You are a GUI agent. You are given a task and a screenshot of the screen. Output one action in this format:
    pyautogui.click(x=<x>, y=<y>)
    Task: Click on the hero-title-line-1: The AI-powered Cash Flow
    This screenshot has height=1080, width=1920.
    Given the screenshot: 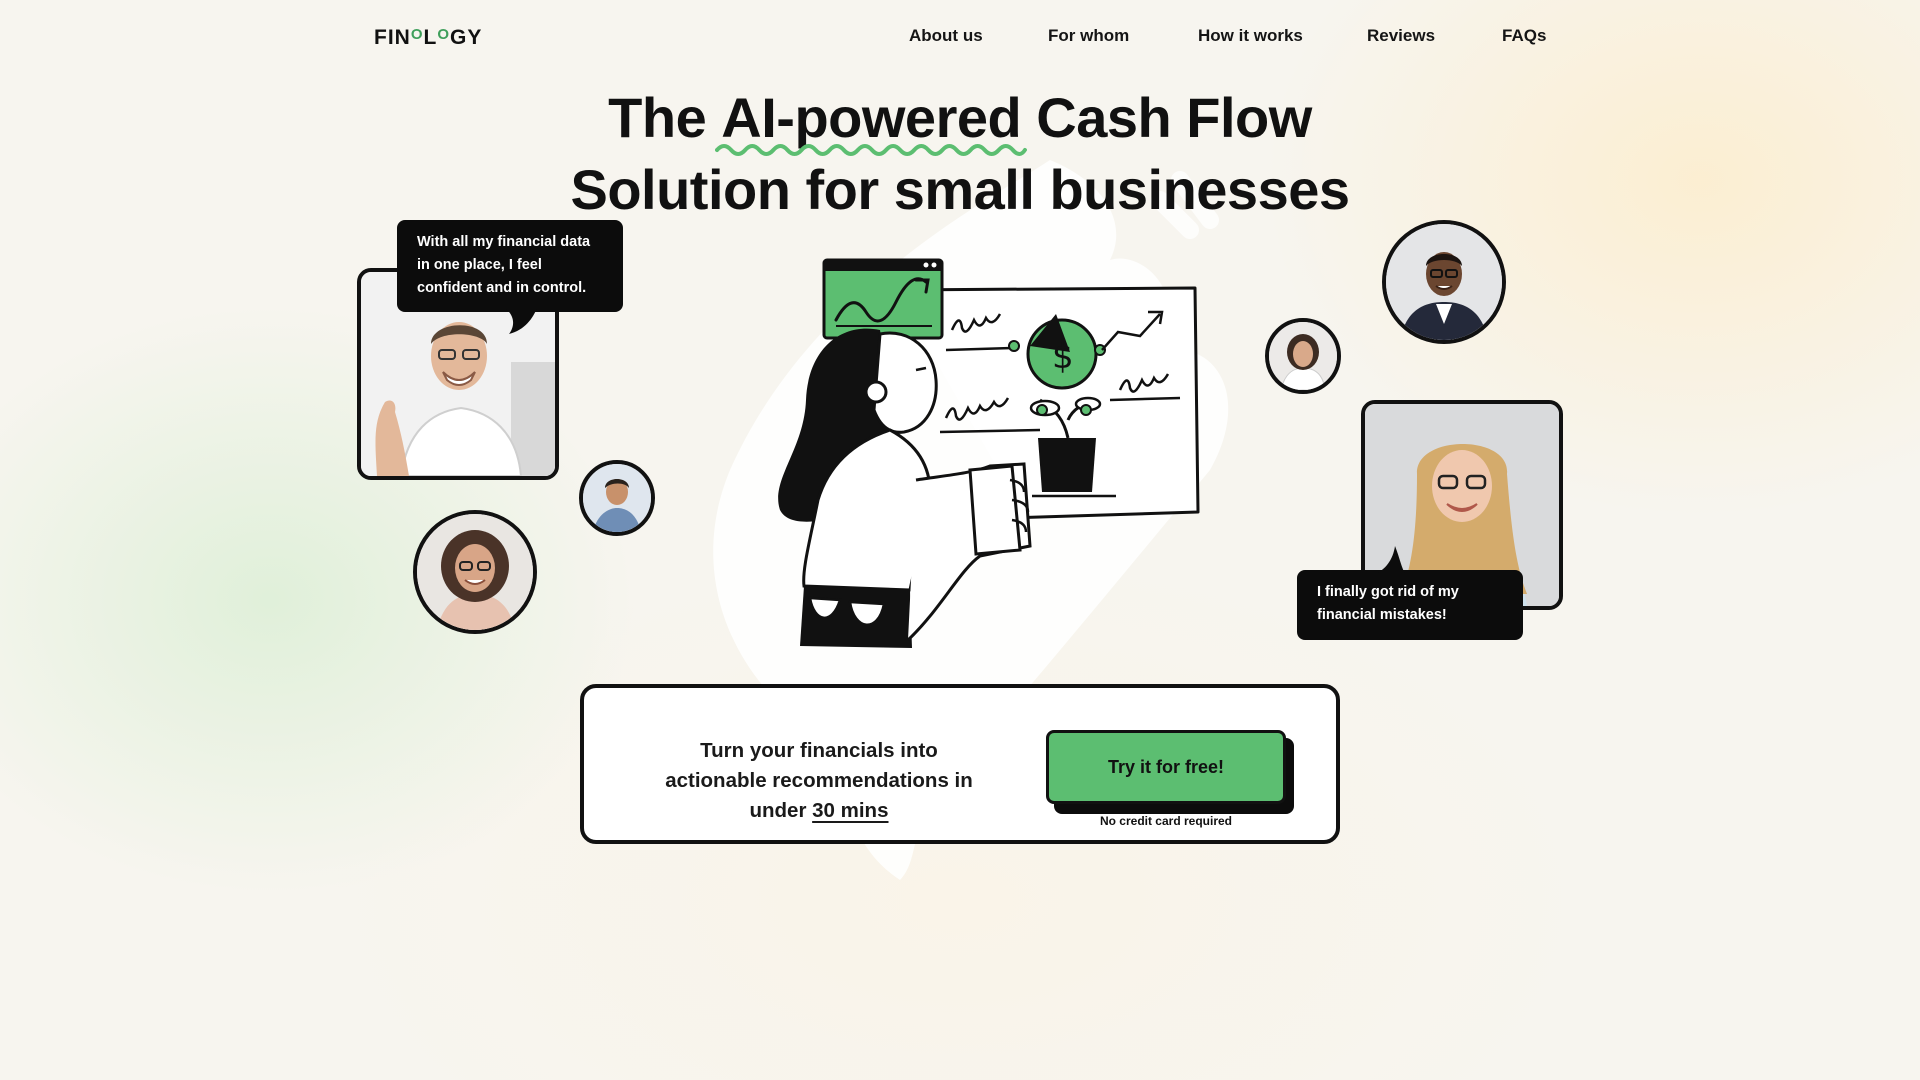 What is the action you would take?
    pyautogui.click(x=960, y=119)
    